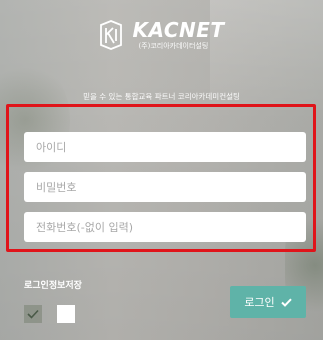 The image size is (323, 340). I want to click on remember-login-box, so click(66, 314).